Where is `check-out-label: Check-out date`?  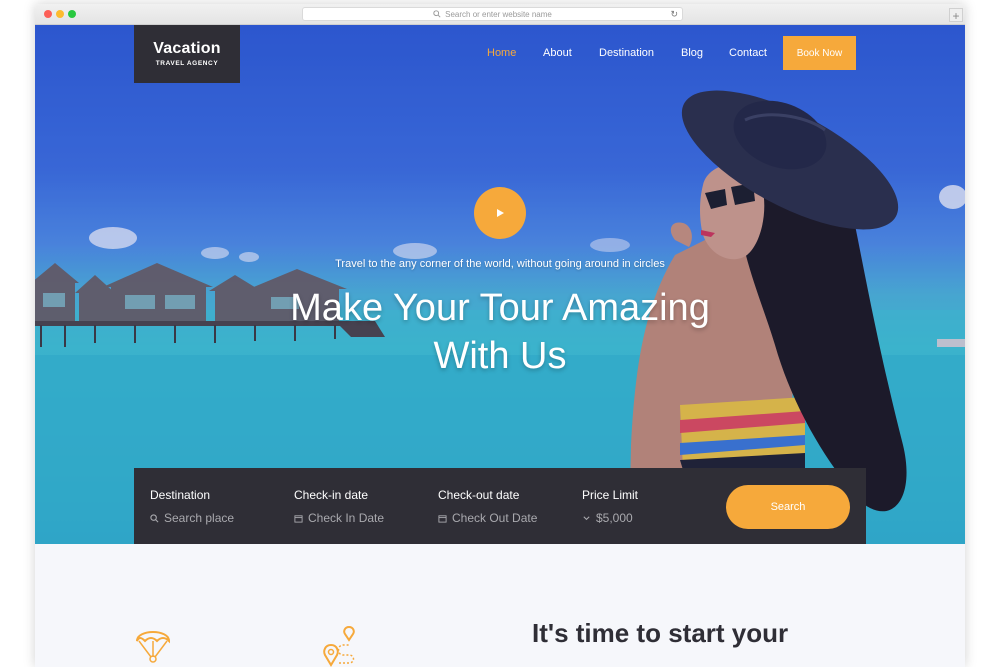
check-out-label: Check-out date is located at coordinates (479, 495).